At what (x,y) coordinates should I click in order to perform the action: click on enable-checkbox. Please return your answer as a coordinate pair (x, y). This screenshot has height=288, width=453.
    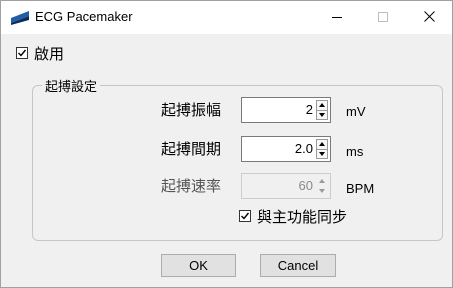
    Looking at the image, I should click on (22, 53).